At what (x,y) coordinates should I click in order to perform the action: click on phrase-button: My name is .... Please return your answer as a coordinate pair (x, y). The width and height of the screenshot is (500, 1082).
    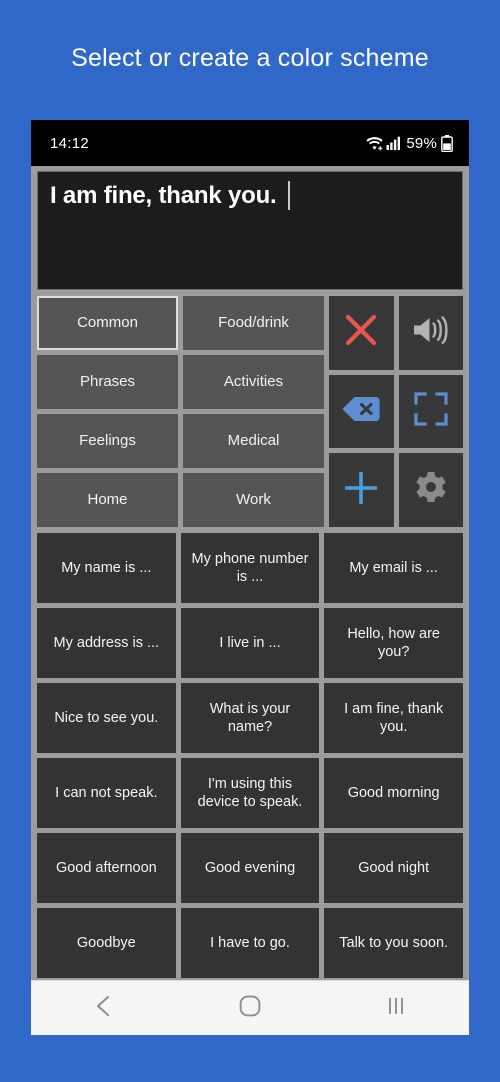
    Looking at the image, I should click on (106, 568).